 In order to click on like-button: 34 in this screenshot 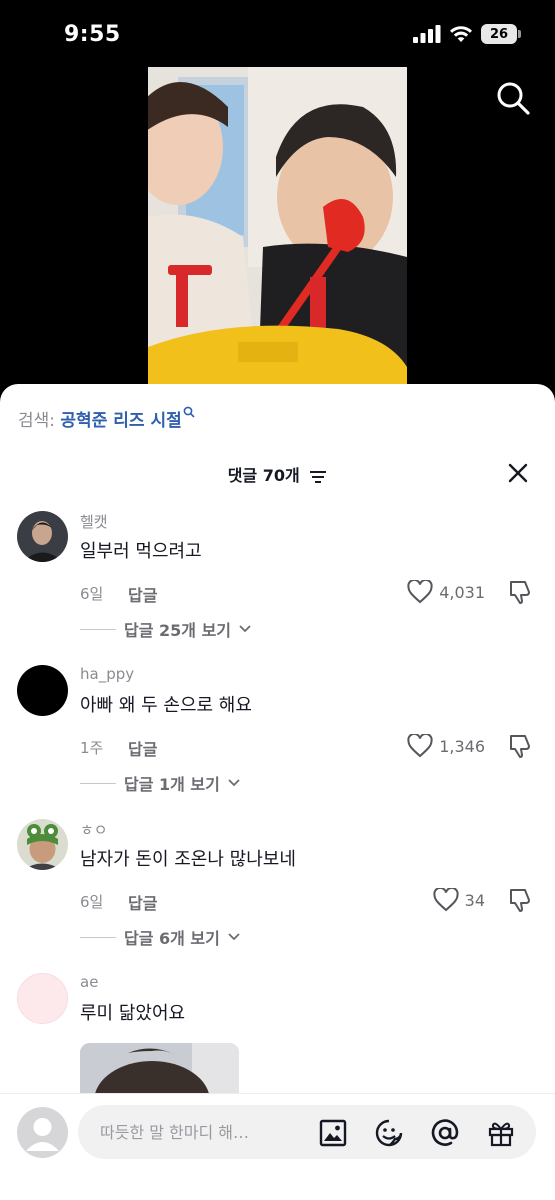, I will do `click(459, 900)`.